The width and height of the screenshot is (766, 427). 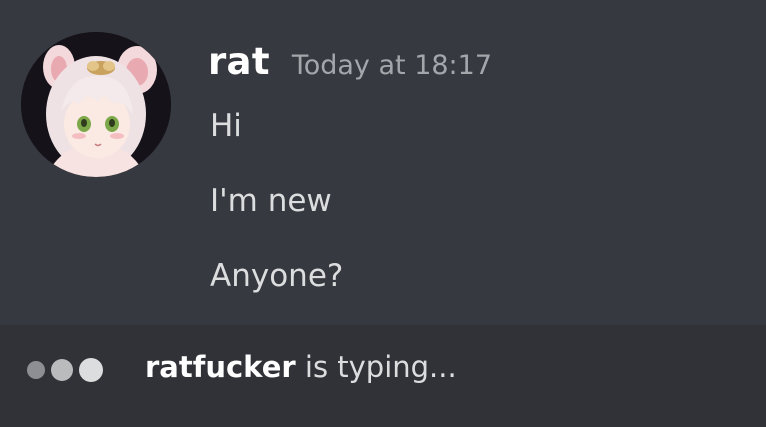 I want to click on message-line: I'm new, so click(x=271, y=201).